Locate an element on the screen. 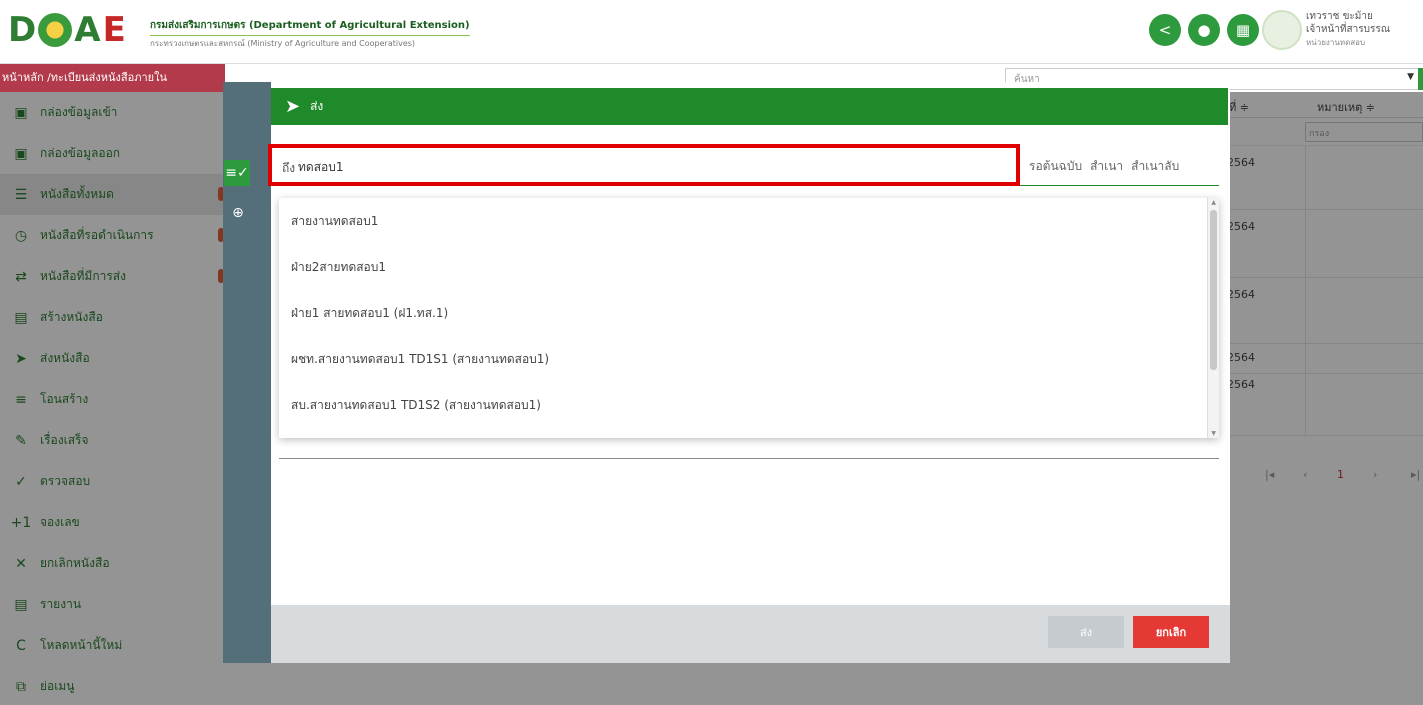  suggestions-scrollbar: ▲ ▼ is located at coordinates (1213, 318).